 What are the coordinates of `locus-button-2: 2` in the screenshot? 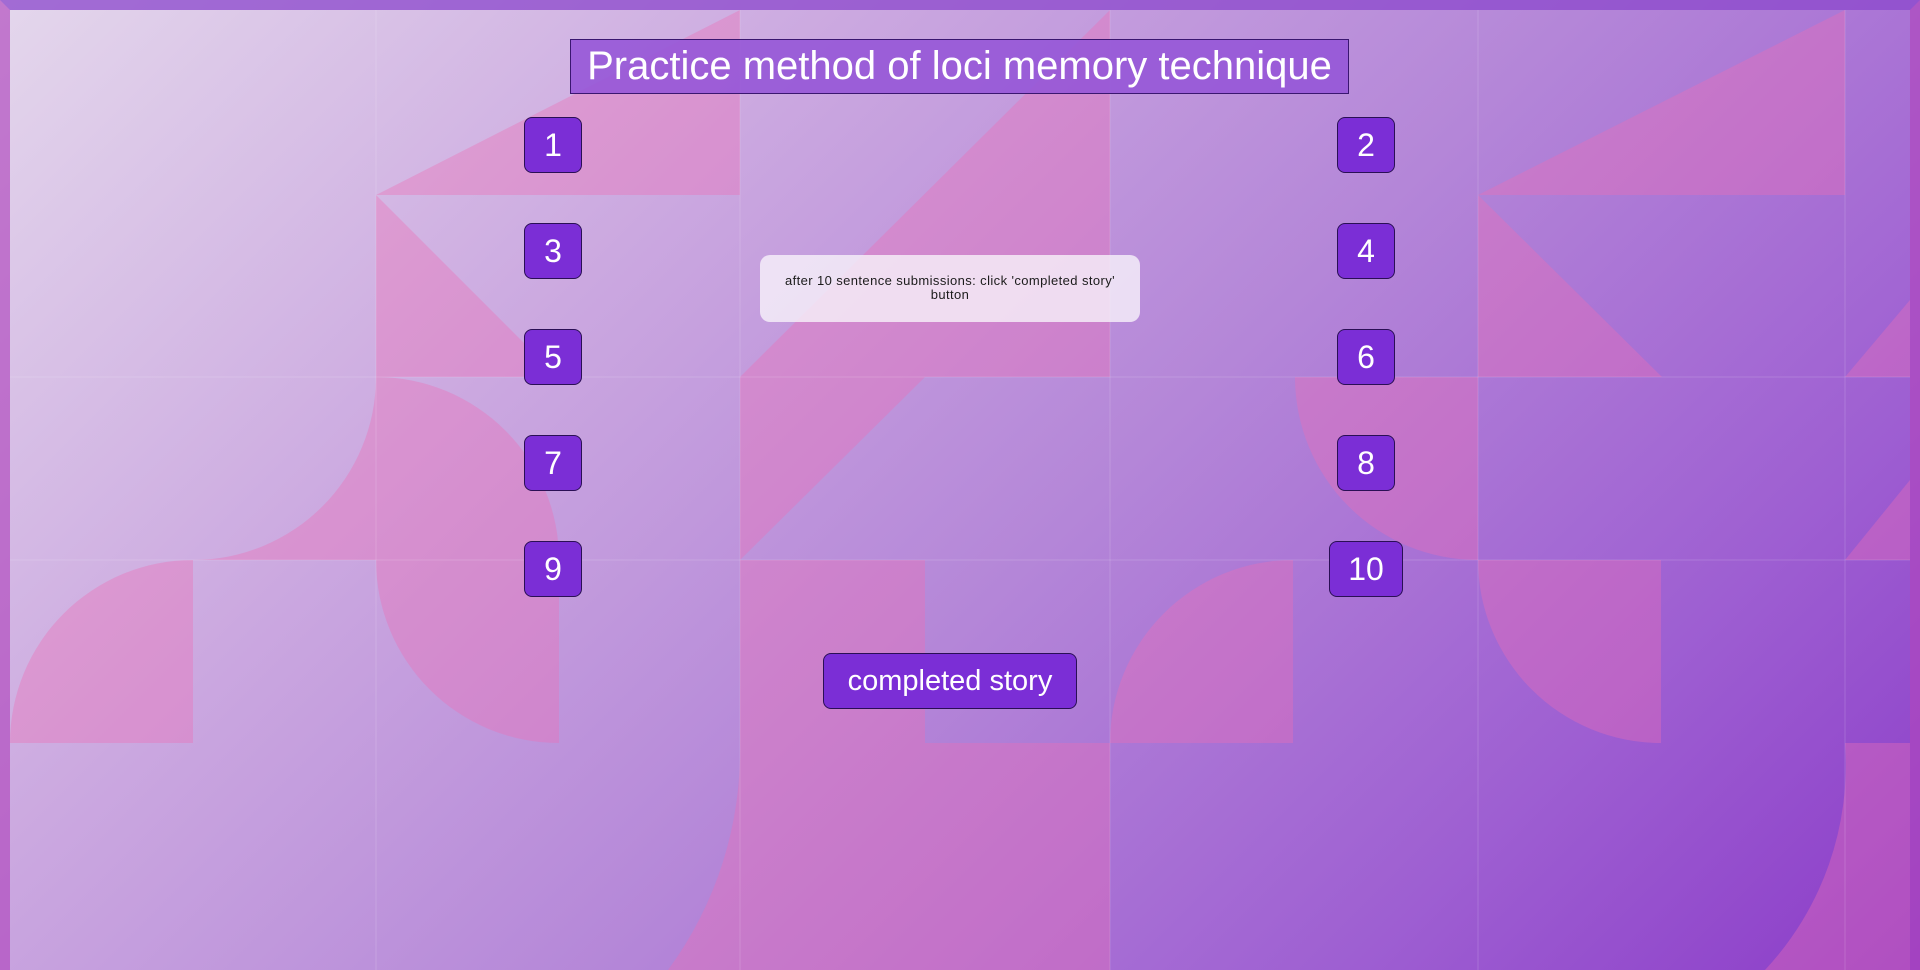 It's located at (1366, 145).